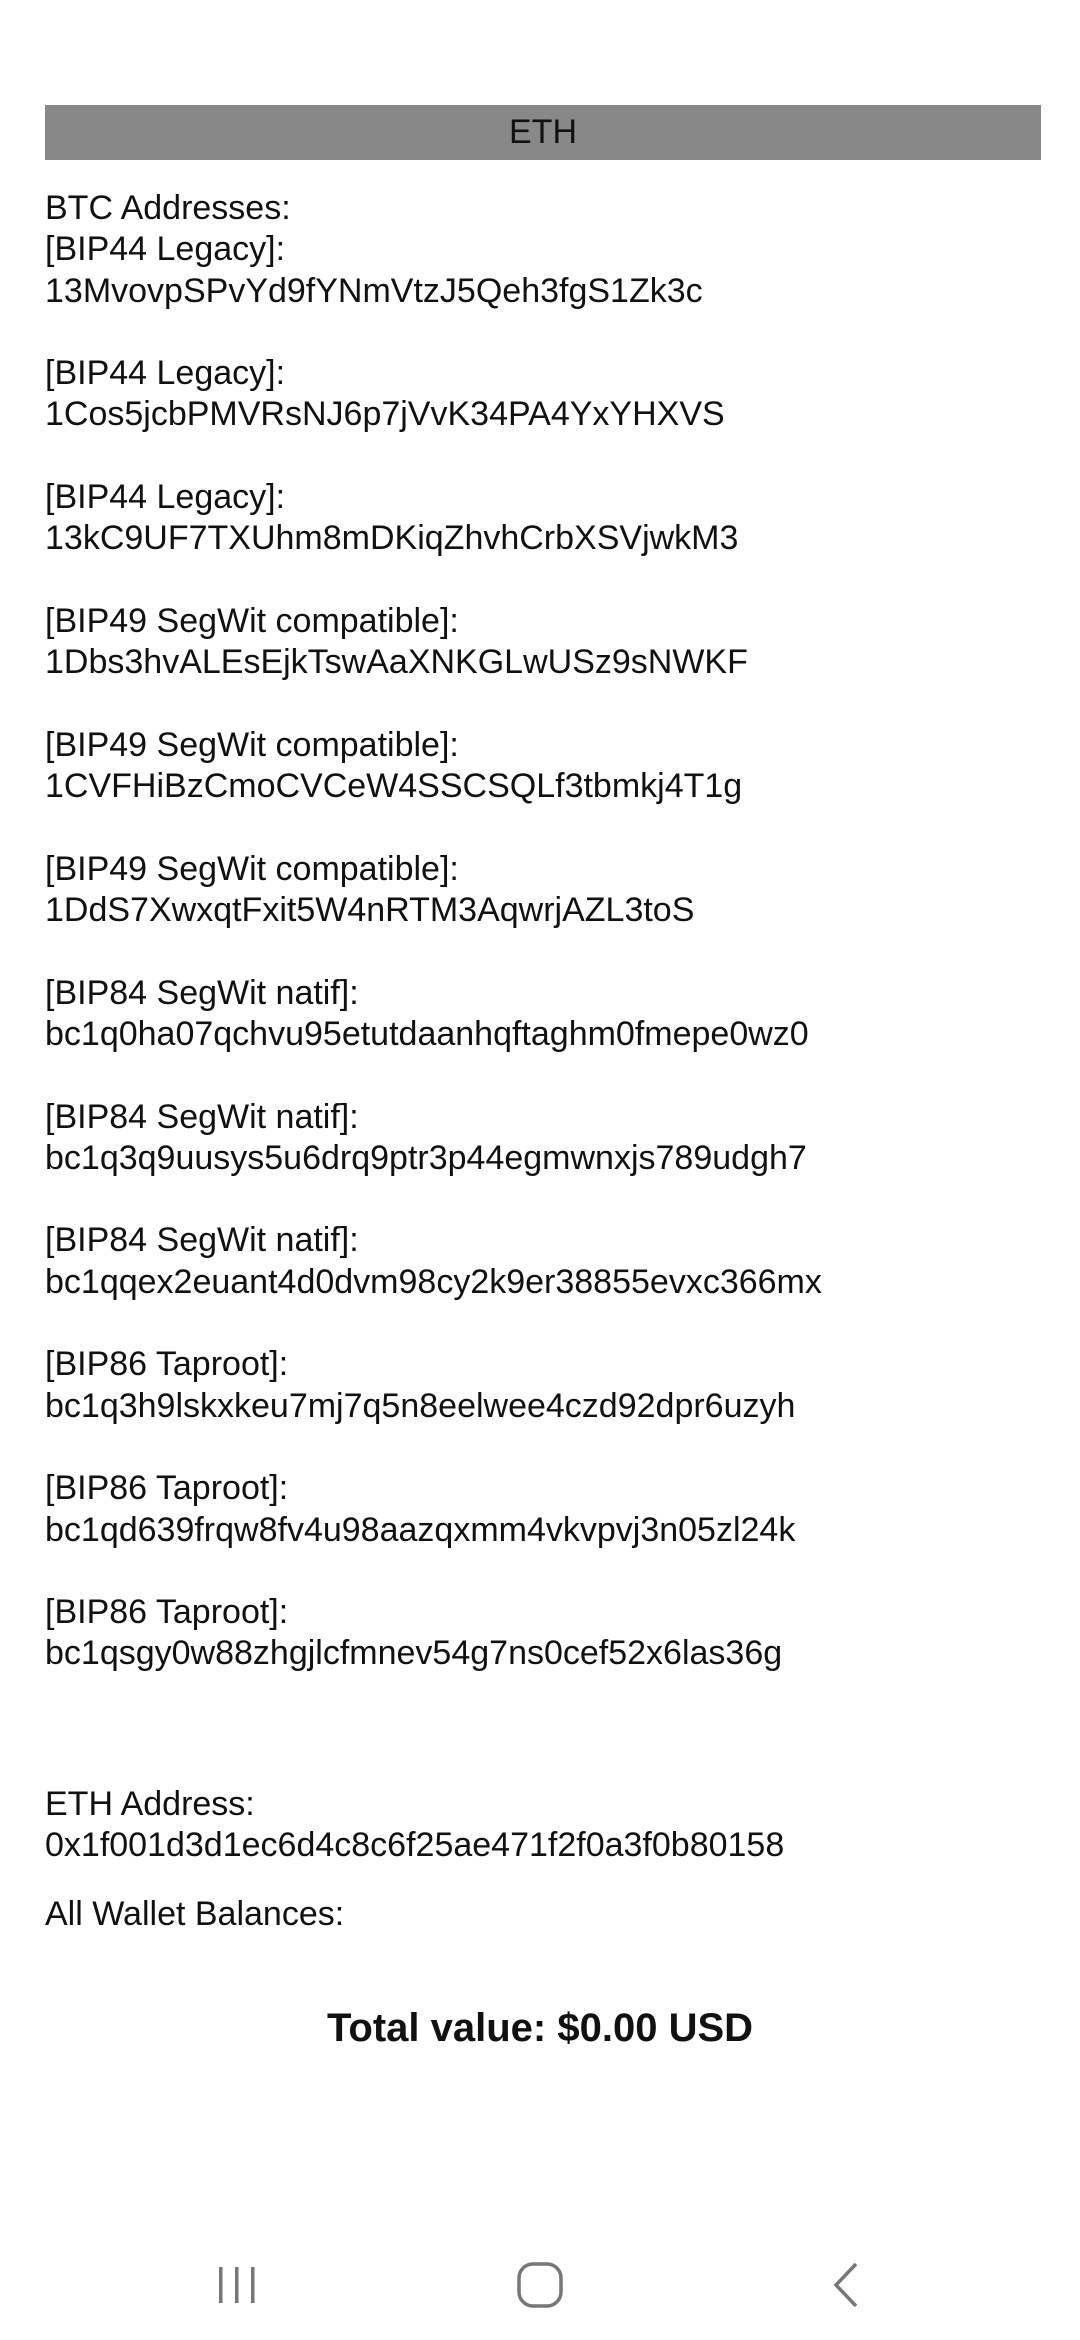 This screenshot has width=1080, height=2340. I want to click on recent-apps-icon, so click(237, 2285).